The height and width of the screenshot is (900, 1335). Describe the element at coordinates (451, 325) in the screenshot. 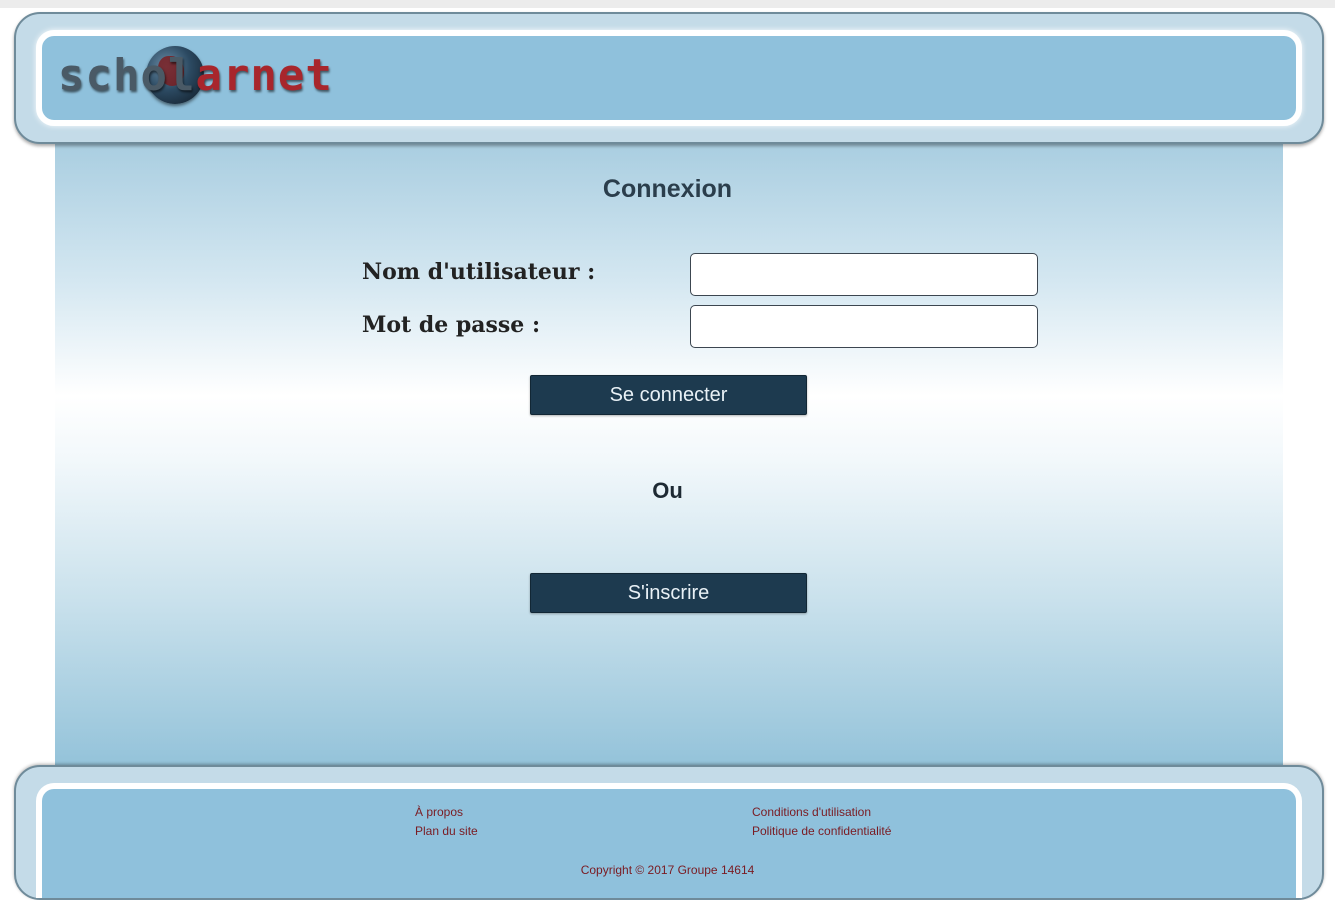

I see `password-label: Mot de passe :` at that location.